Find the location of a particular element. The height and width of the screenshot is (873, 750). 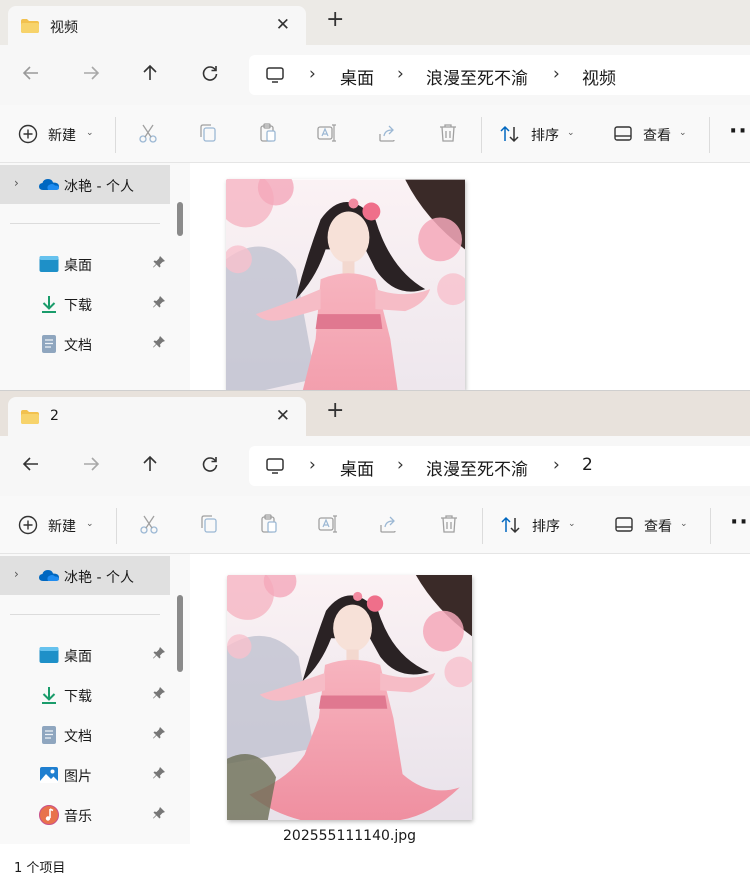

sidebar-item-pictures: 图片 is located at coordinates (85, 775).